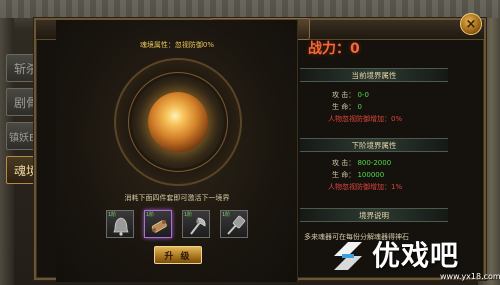 The height and width of the screenshot is (285, 500). What do you see at coordinates (416, 255) in the screenshot?
I see `watermark-brand: 优戏吧` at bounding box center [416, 255].